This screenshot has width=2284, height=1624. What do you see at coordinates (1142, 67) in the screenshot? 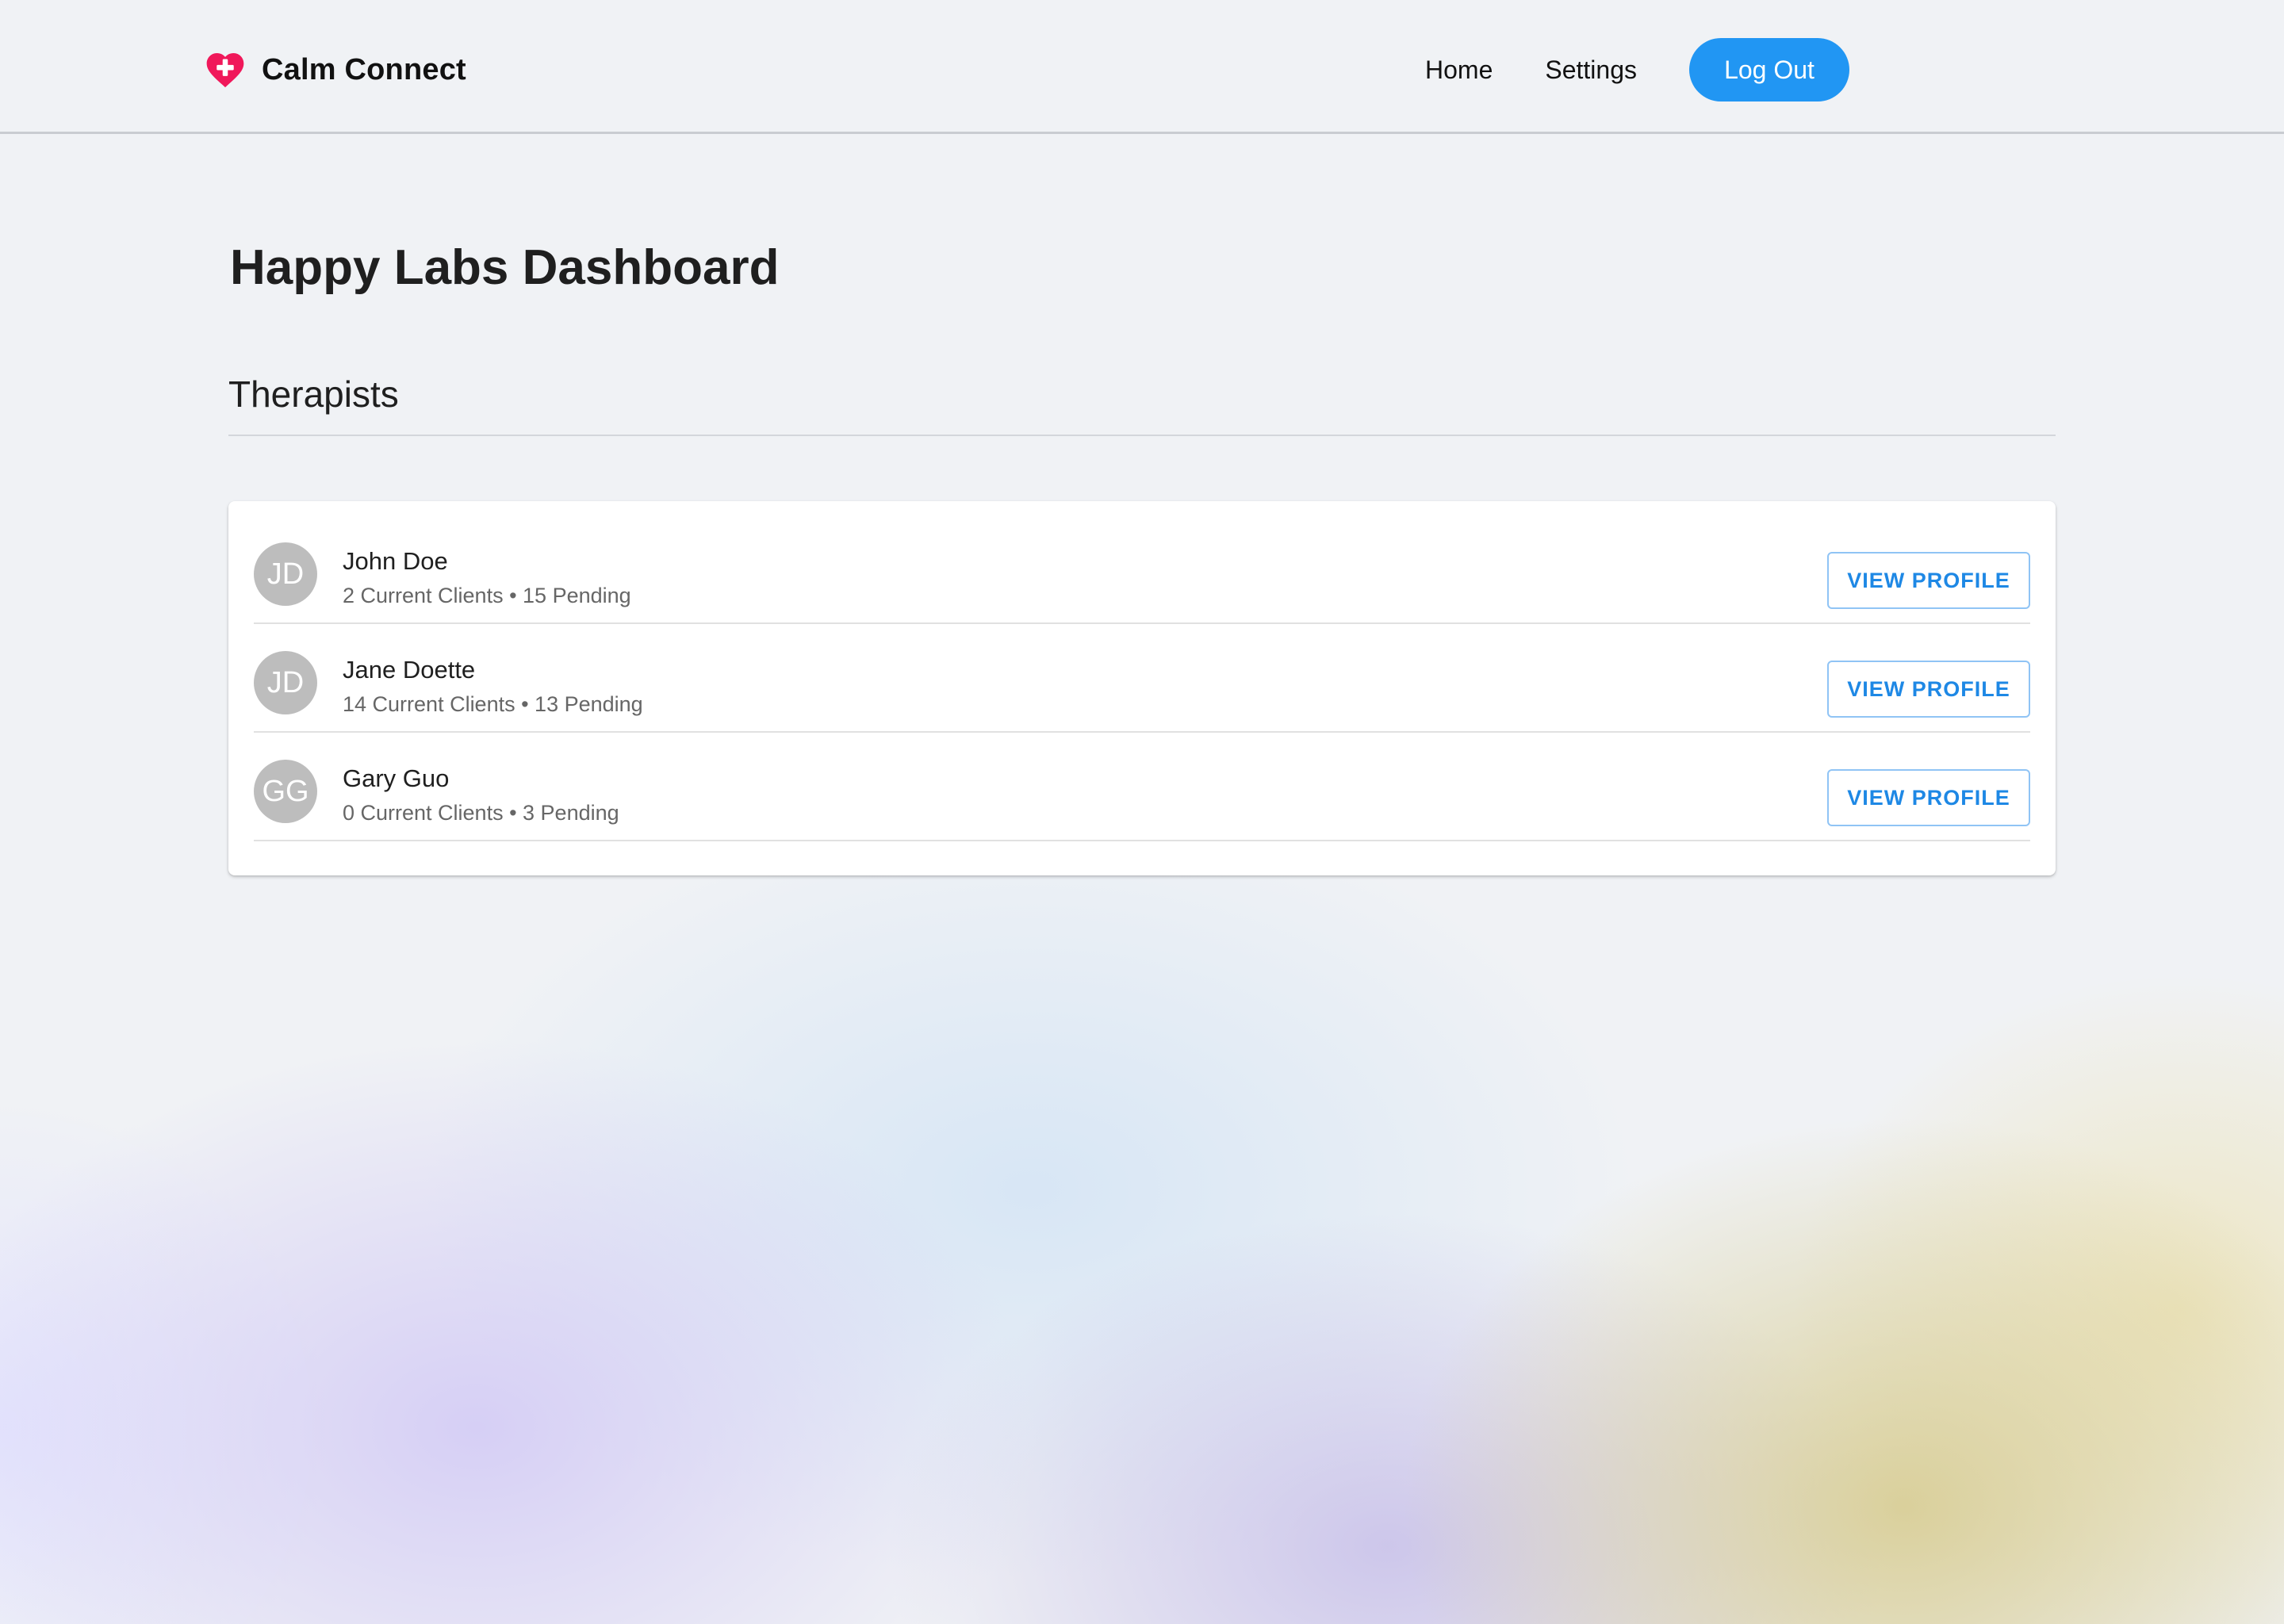
I see `top-header: Calm Connect Home Settings Log Out` at bounding box center [1142, 67].